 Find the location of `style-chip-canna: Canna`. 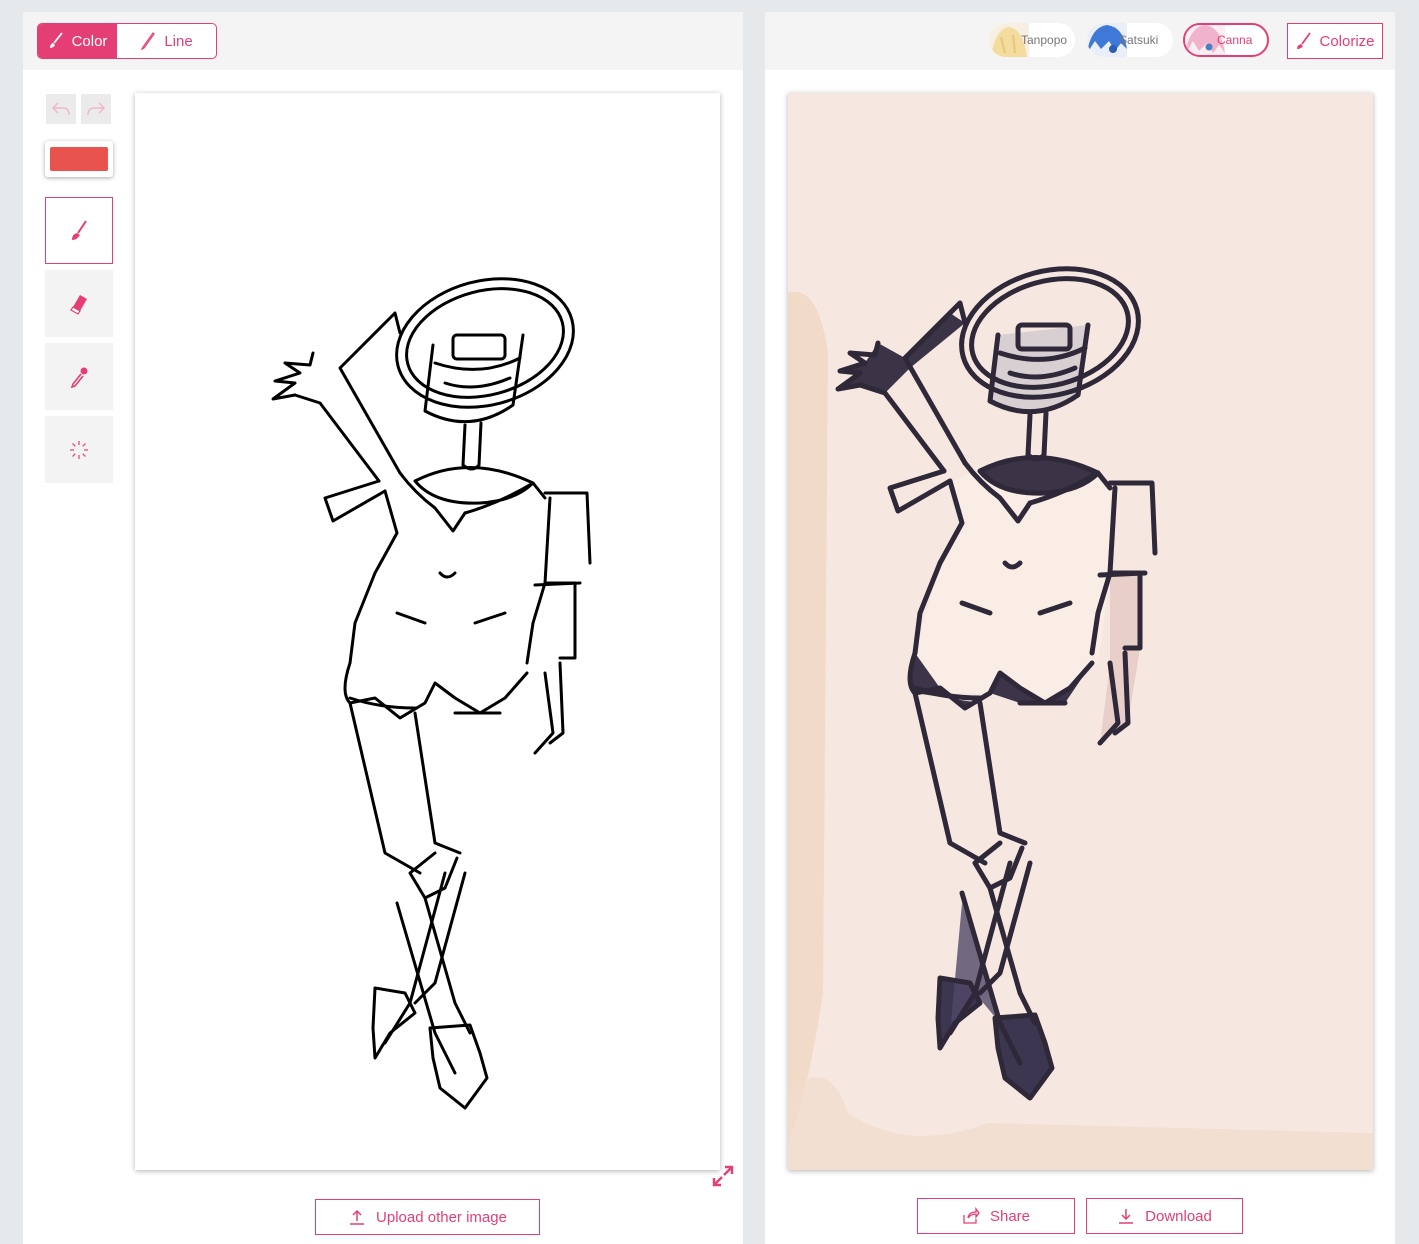

style-chip-canna: Canna is located at coordinates (1226, 40).